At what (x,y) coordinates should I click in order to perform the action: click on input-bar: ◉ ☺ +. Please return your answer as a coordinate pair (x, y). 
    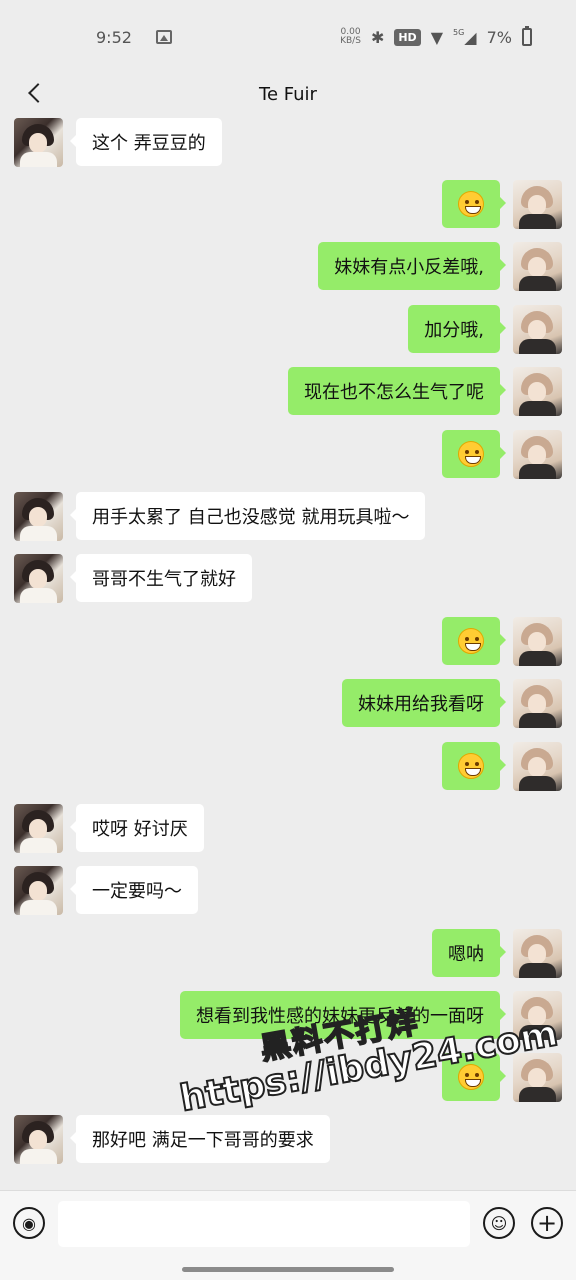
    Looking at the image, I should click on (288, 1235).